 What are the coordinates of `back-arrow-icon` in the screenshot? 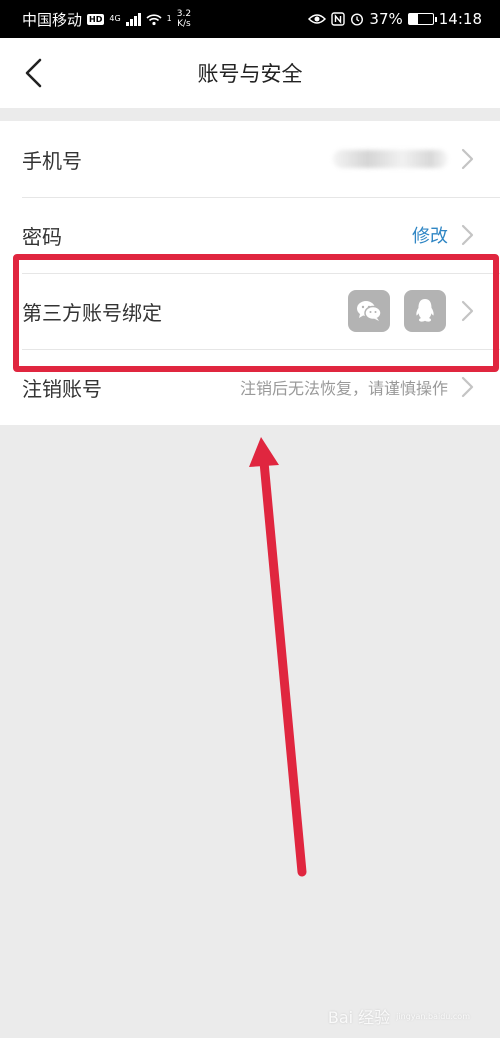 It's located at (35, 73).